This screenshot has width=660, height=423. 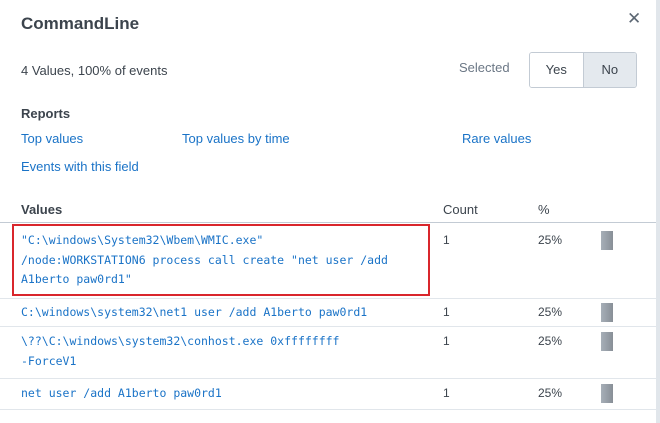 I want to click on selected-yes-button: Yes, so click(x=557, y=70).